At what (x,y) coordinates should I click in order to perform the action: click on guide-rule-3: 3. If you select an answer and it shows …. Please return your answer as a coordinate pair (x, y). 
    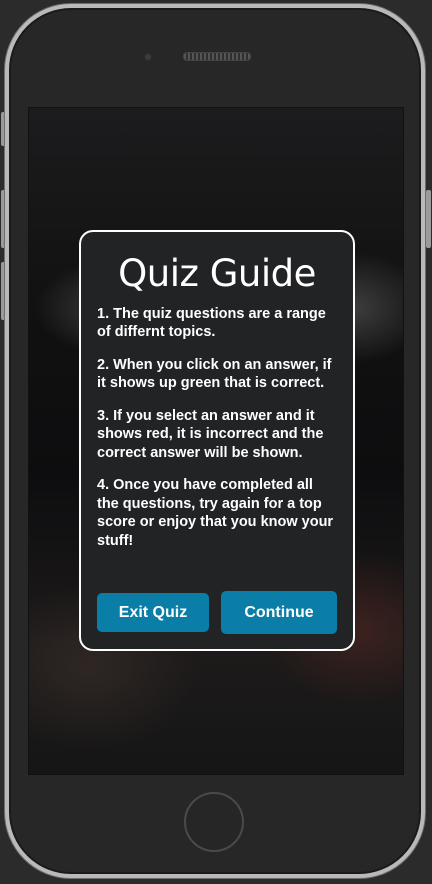
    Looking at the image, I should click on (210, 434).